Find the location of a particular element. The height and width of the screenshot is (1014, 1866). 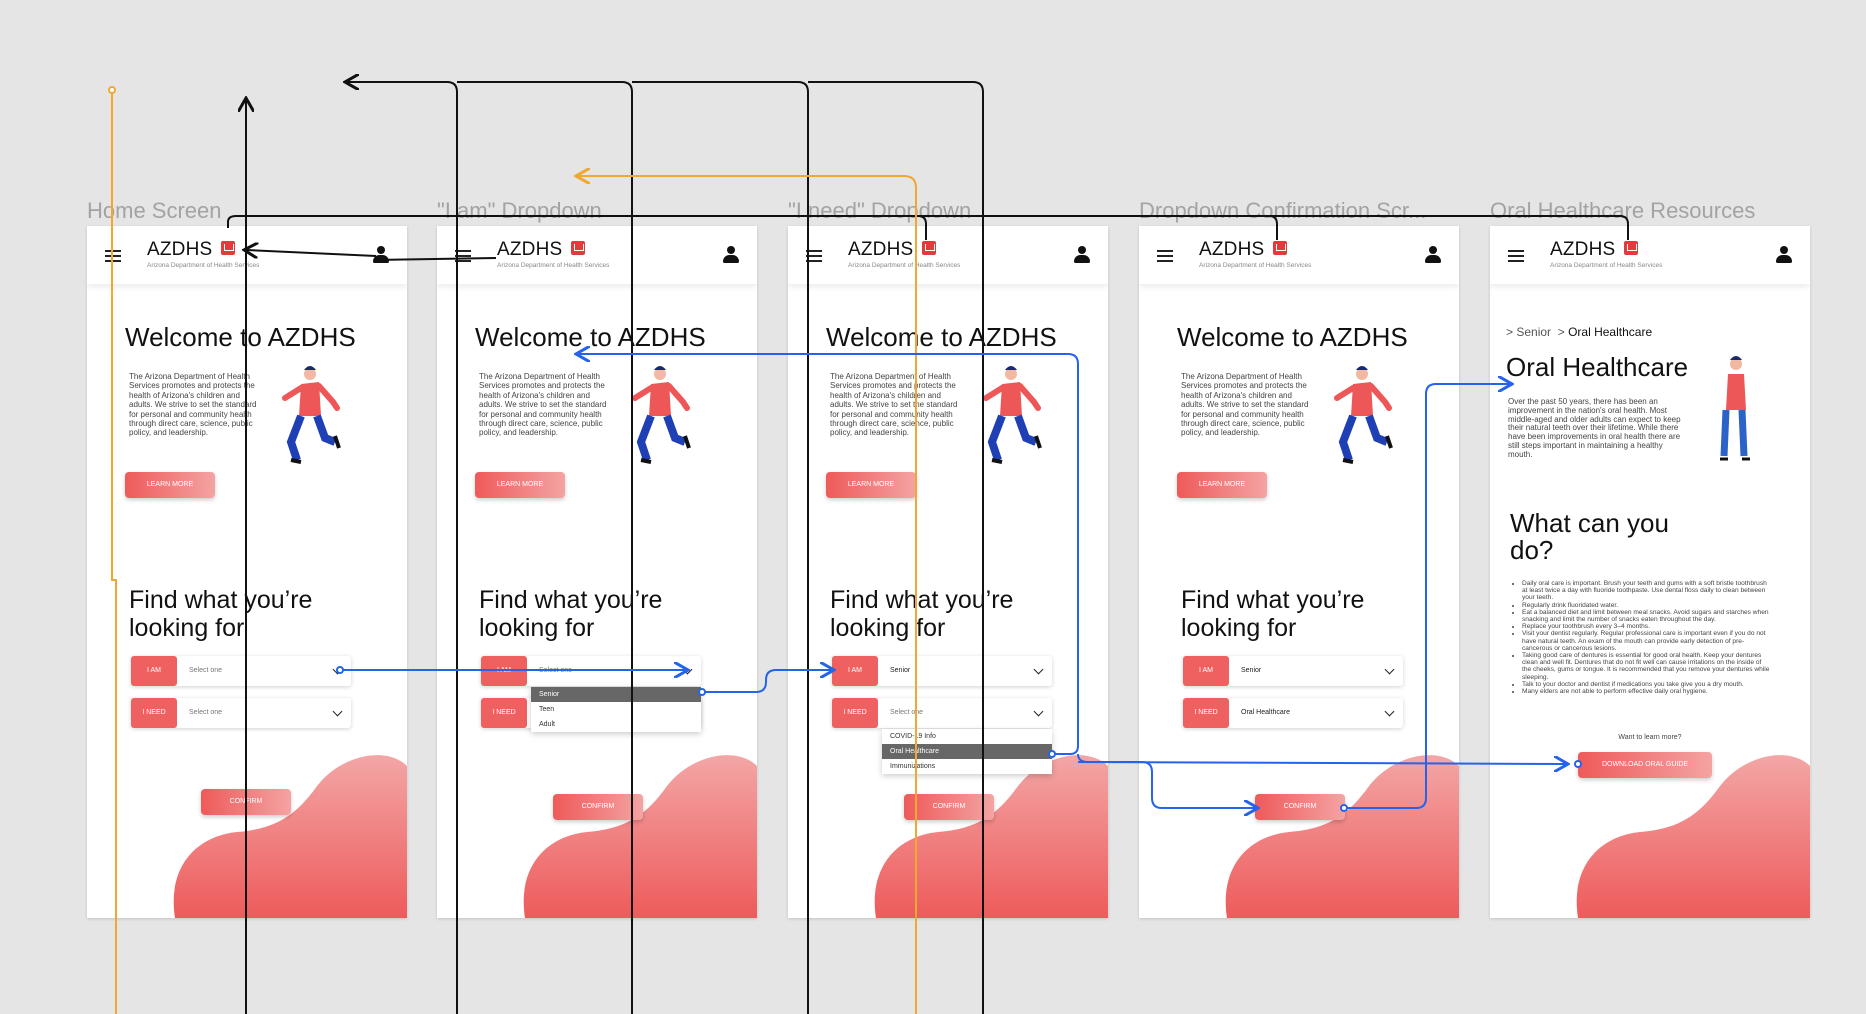

option-senior: Senior is located at coordinates (616, 694).